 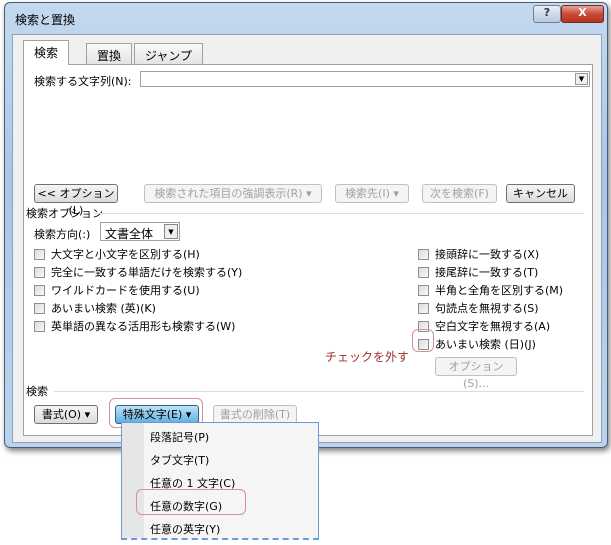 I want to click on option-width: 半角と全角を区別する(M), so click(x=490, y=290).